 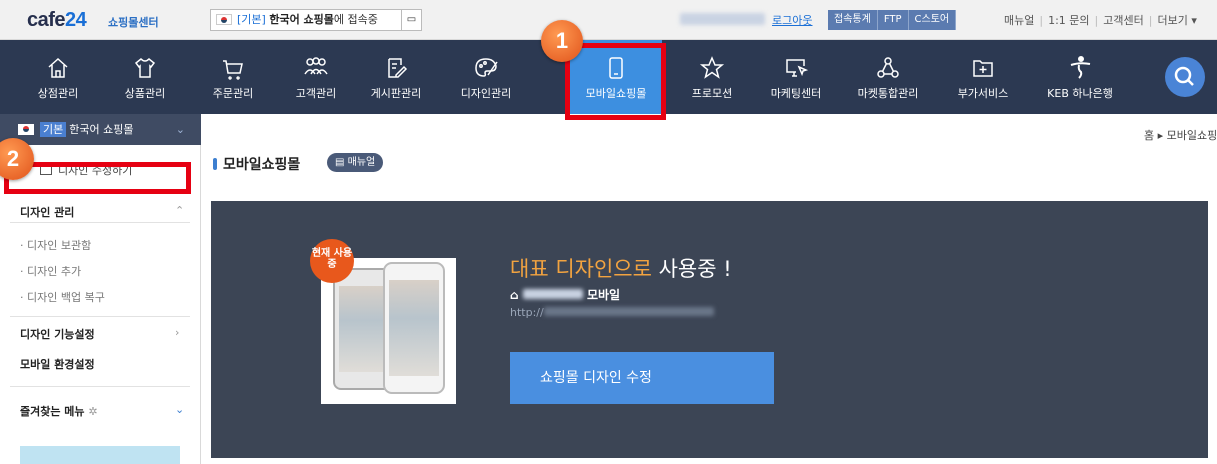 I want to click on manual-button: ▤ 매뉴얼, so click(x=355, y=162).